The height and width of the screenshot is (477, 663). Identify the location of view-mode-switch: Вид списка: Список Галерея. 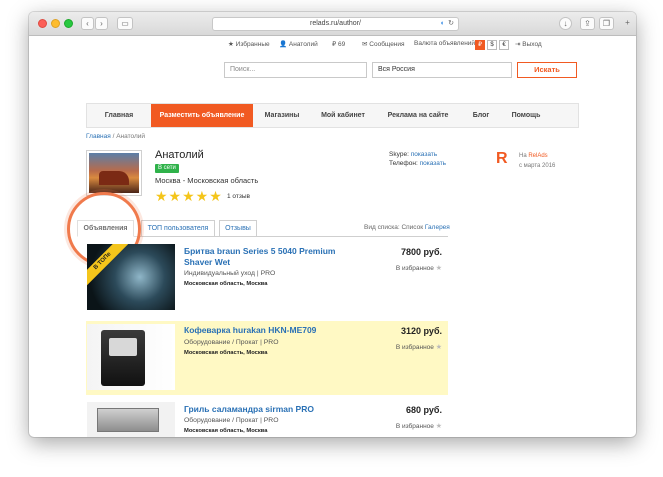
(407, 227).